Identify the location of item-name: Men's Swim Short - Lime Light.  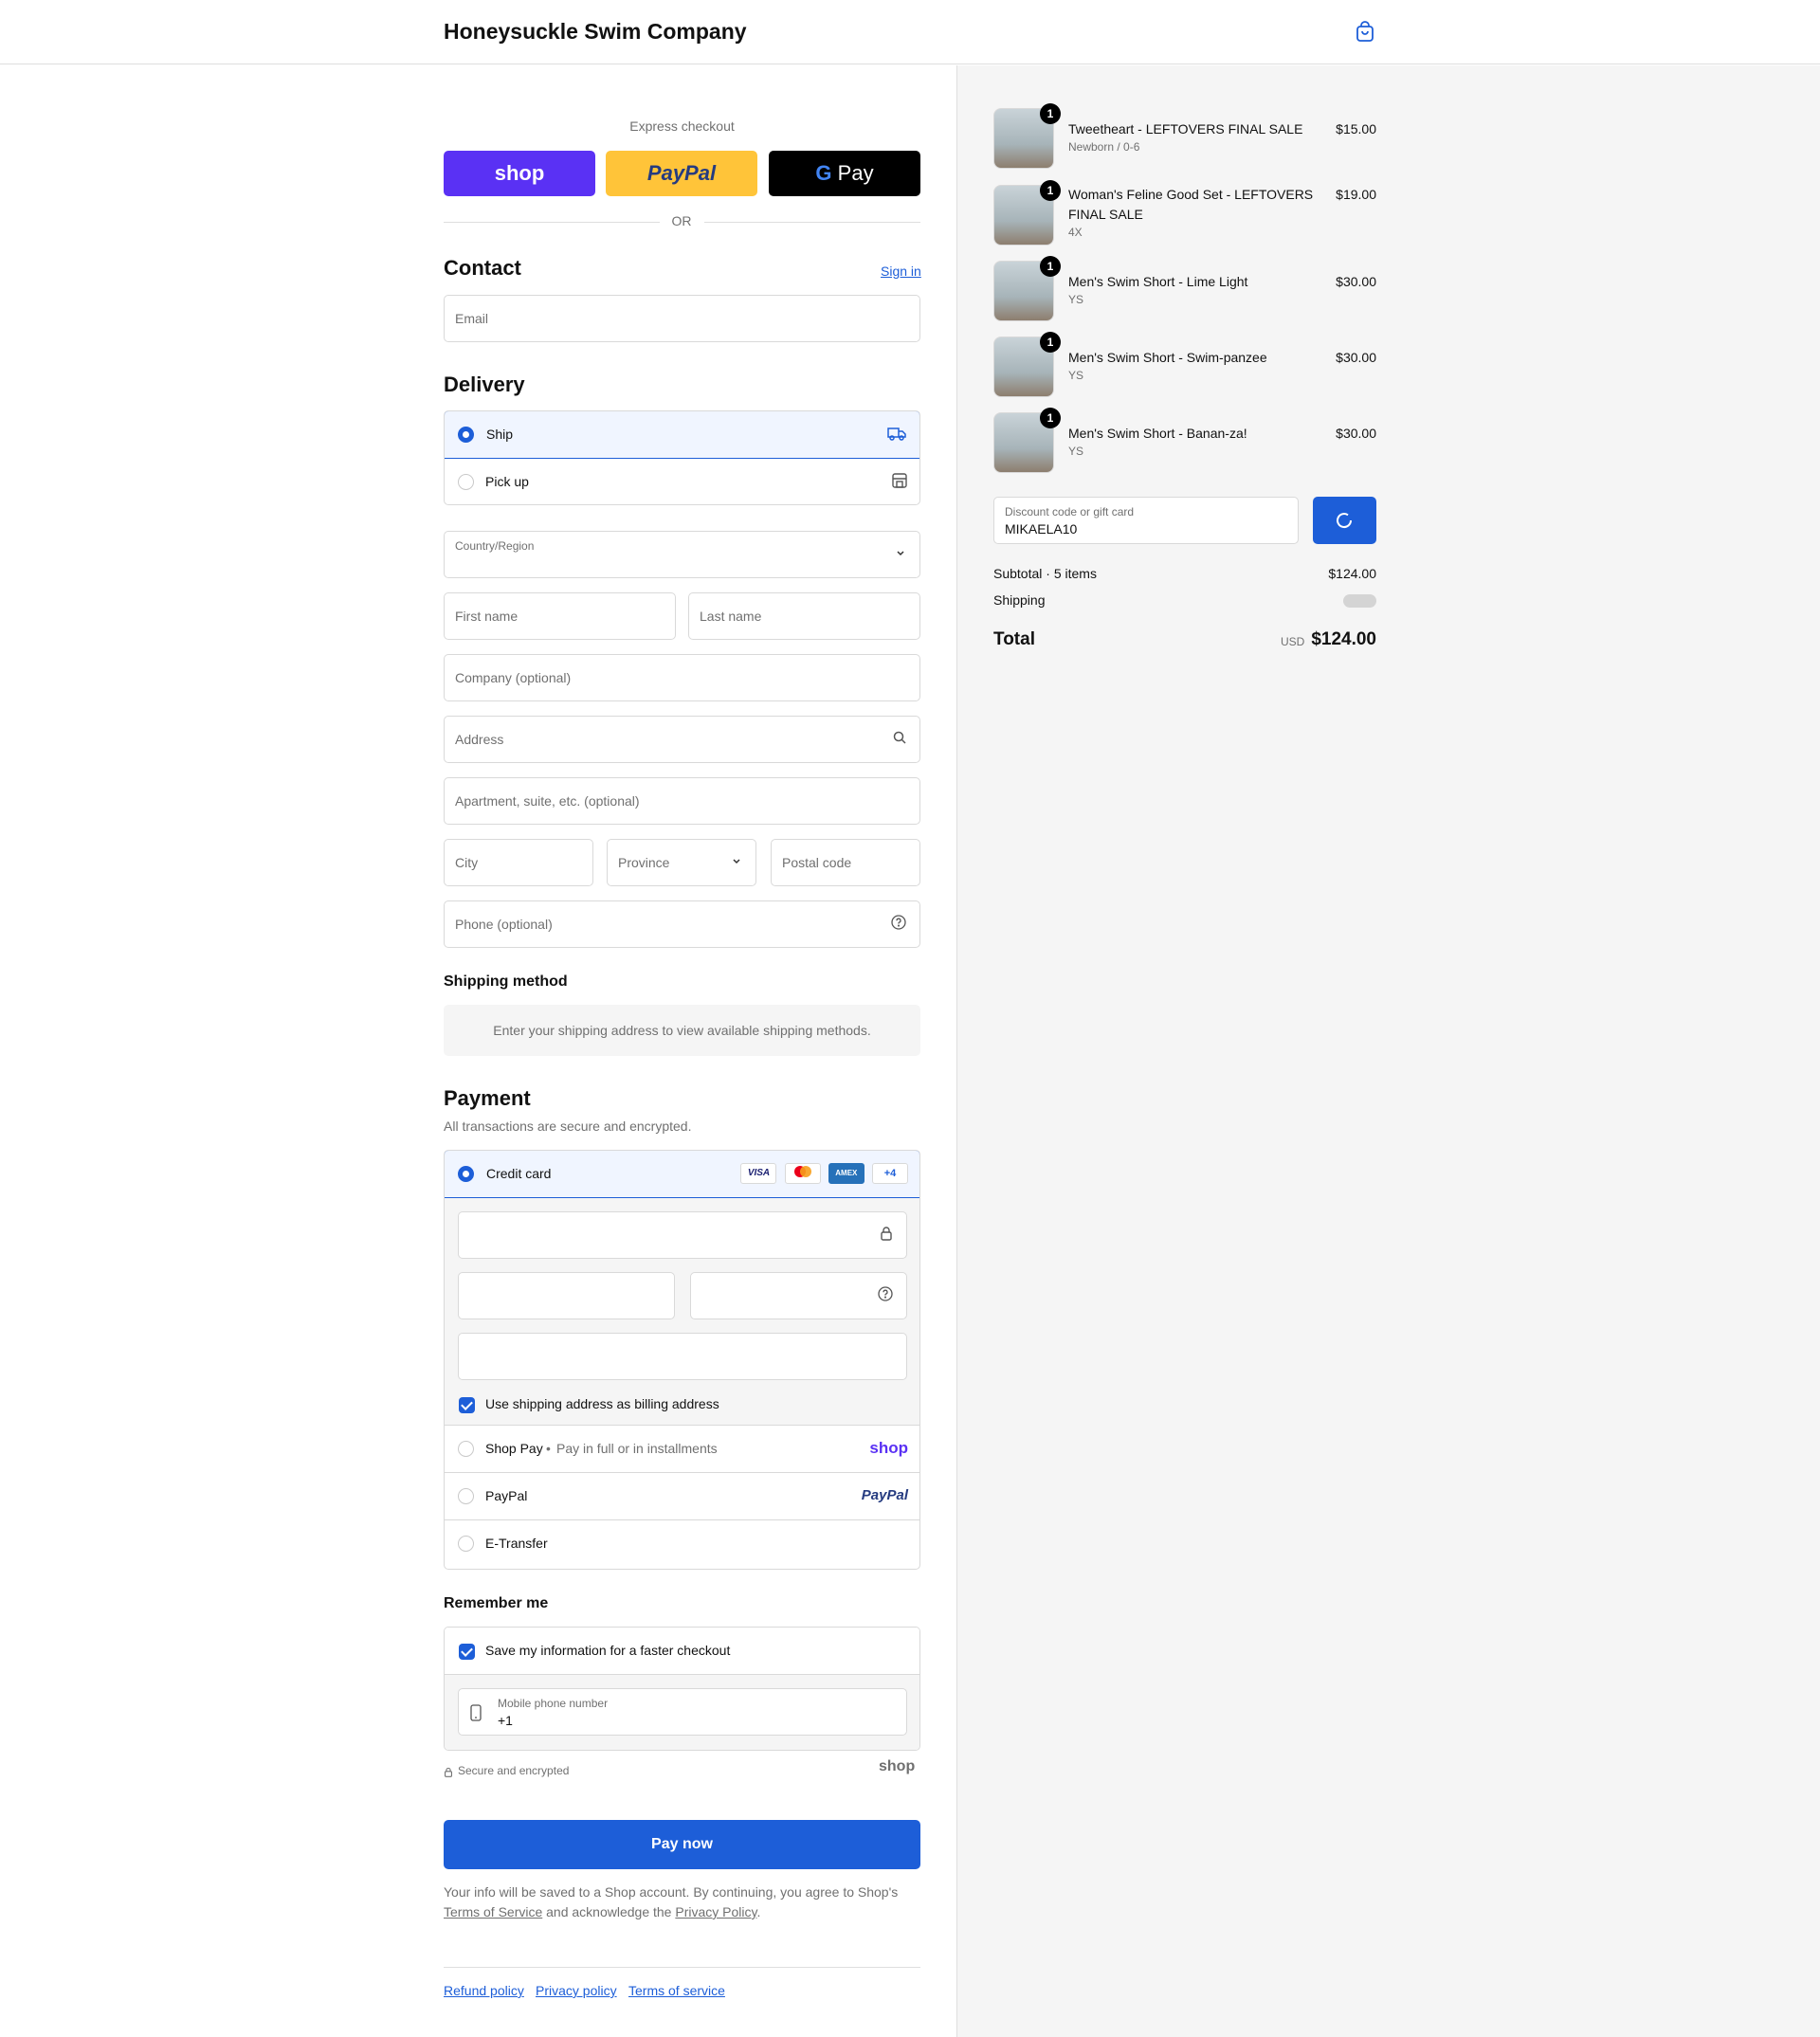
(1158, 281).